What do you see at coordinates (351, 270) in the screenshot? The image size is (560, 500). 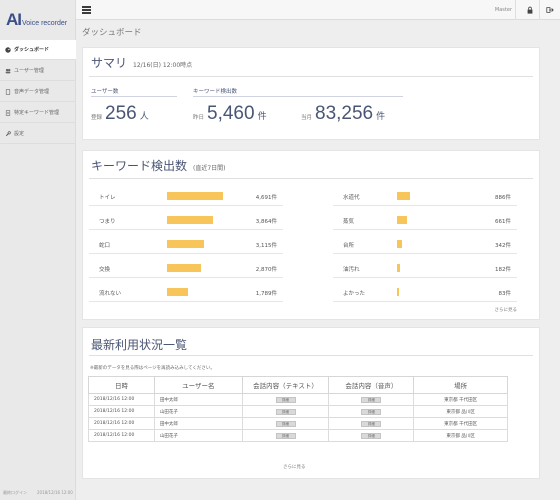 I see `keyword-name: 油汚れ` at bounding box center [351, 270].